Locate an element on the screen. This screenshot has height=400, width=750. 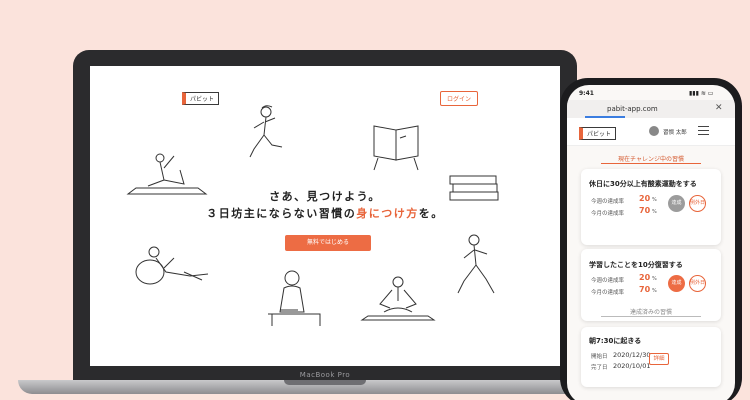
site-logo: パビット is located at coordinates (201, 98).